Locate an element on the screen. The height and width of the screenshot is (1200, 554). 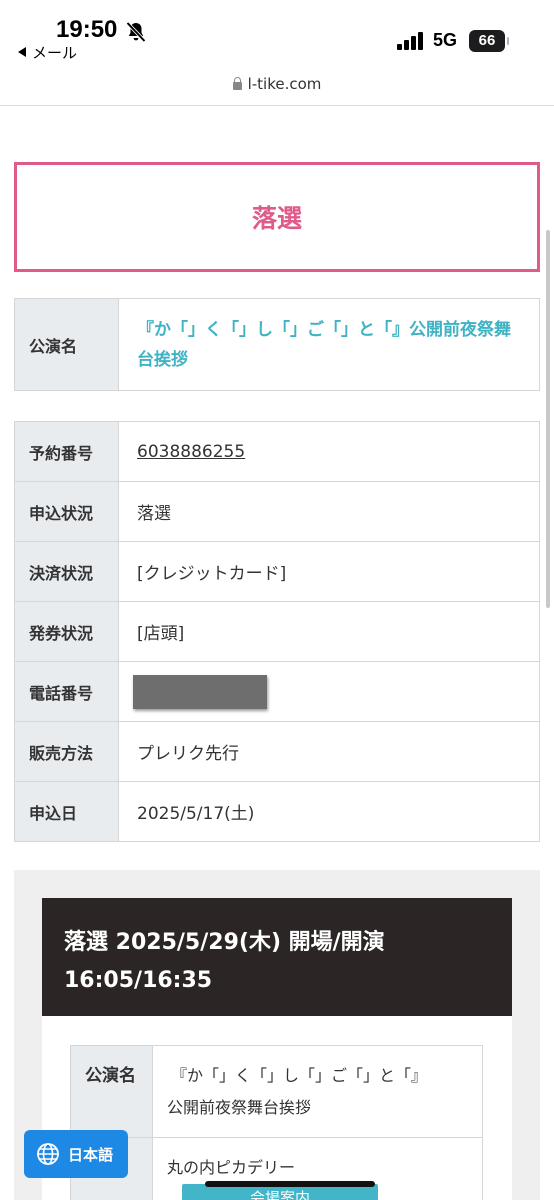
table-row: 販売方法 プレリク先行 is located at coordinates (277, 751).